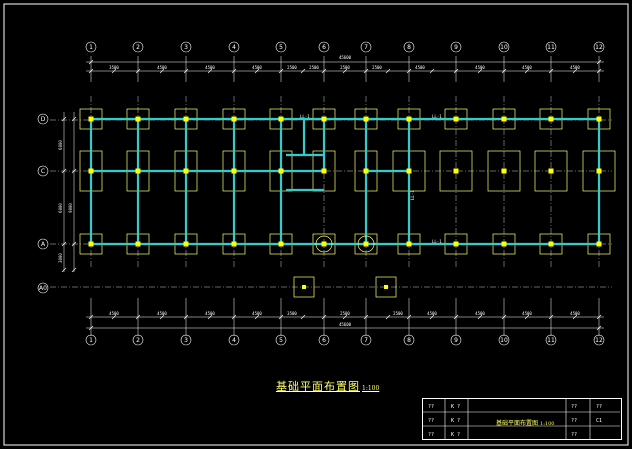  Describe the element at coordinates (547, 424) in the screenshot. I see `title-block-scale: 1:100` at that location.